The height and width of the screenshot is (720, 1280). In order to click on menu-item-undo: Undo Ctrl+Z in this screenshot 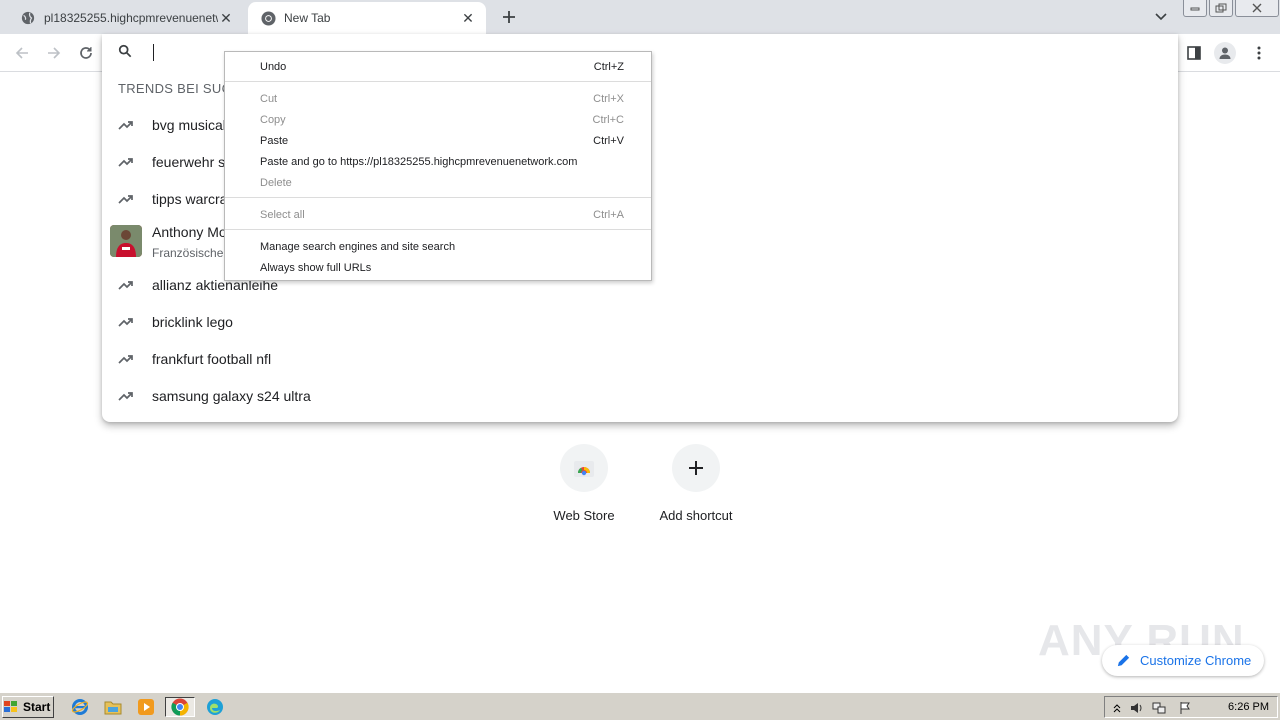, I will do `click(438, 66)`.